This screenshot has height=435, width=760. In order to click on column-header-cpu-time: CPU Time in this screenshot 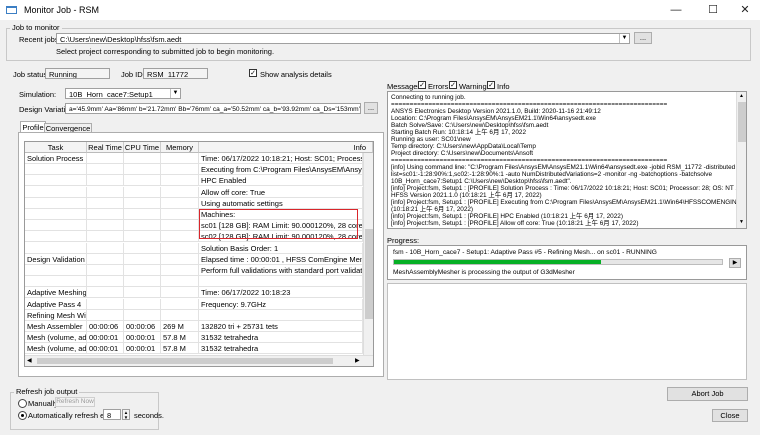, I will do `click(142, 147)`.